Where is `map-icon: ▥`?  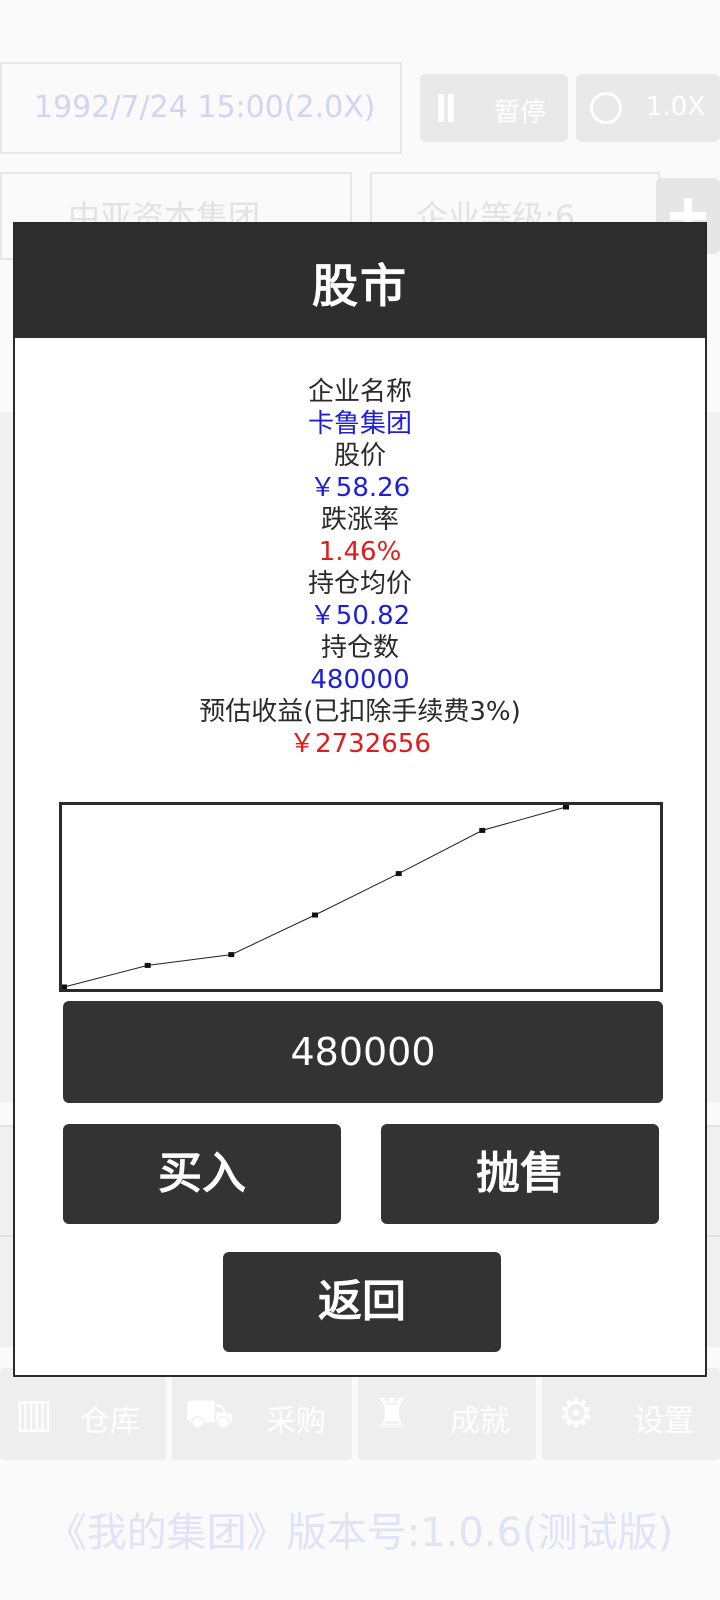
map-icon: ▥ is located at coordinates (34, 1414).